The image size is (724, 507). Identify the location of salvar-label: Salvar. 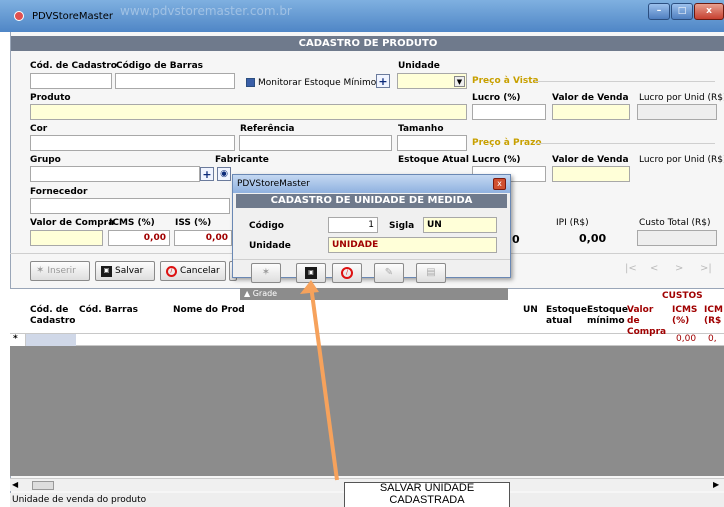
(129, 271).